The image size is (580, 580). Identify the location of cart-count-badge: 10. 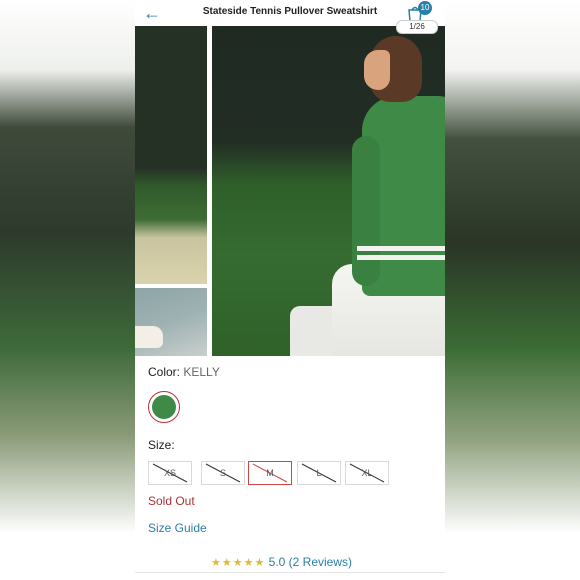
(425, 8).